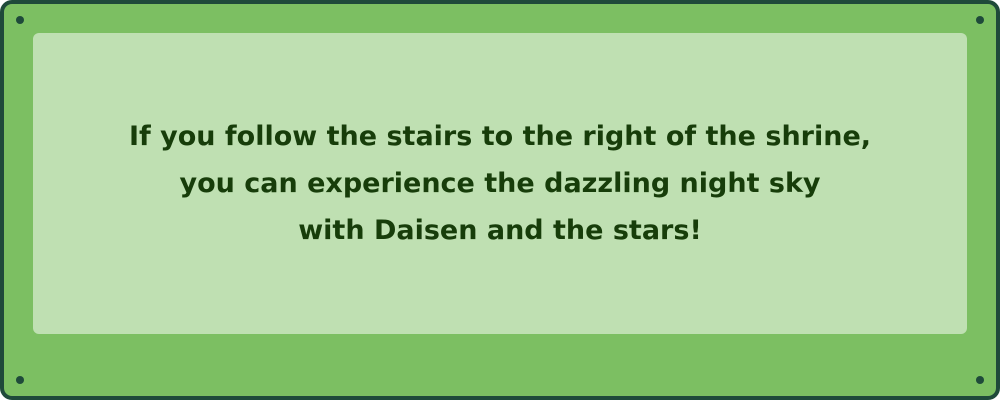 The image size is (1000, 400). I want to click on screw-bottom-left, so click(20, 380).